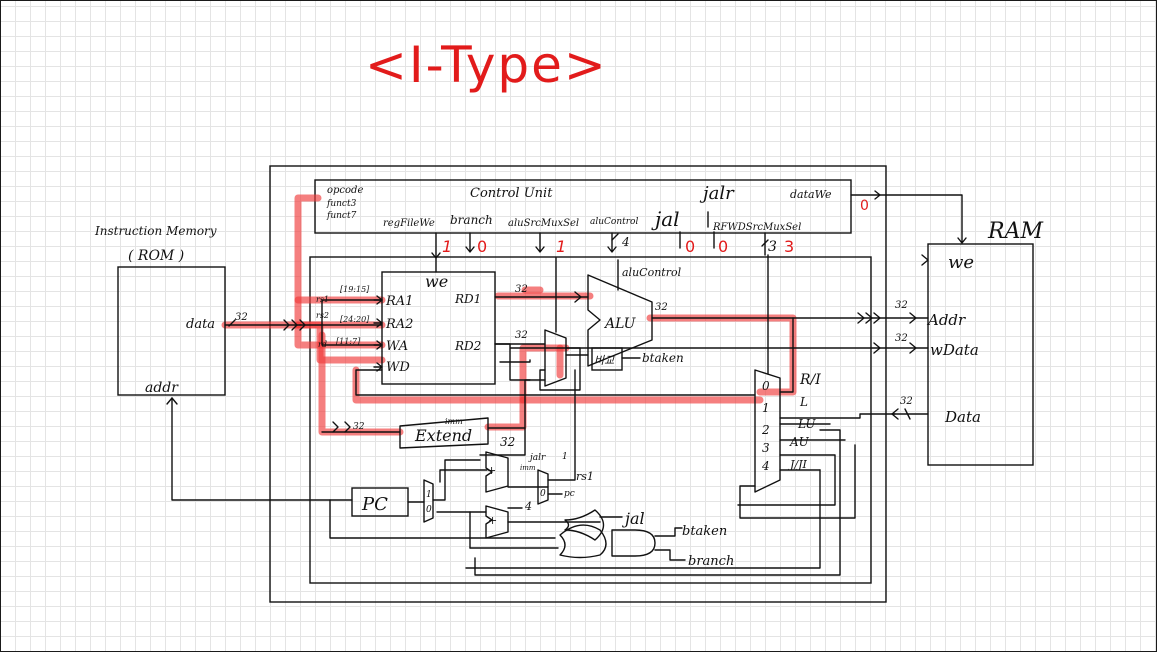 This screenshot has width=1157, height=652. I want to click on field-19-15: [19:15], so click(355, 289).